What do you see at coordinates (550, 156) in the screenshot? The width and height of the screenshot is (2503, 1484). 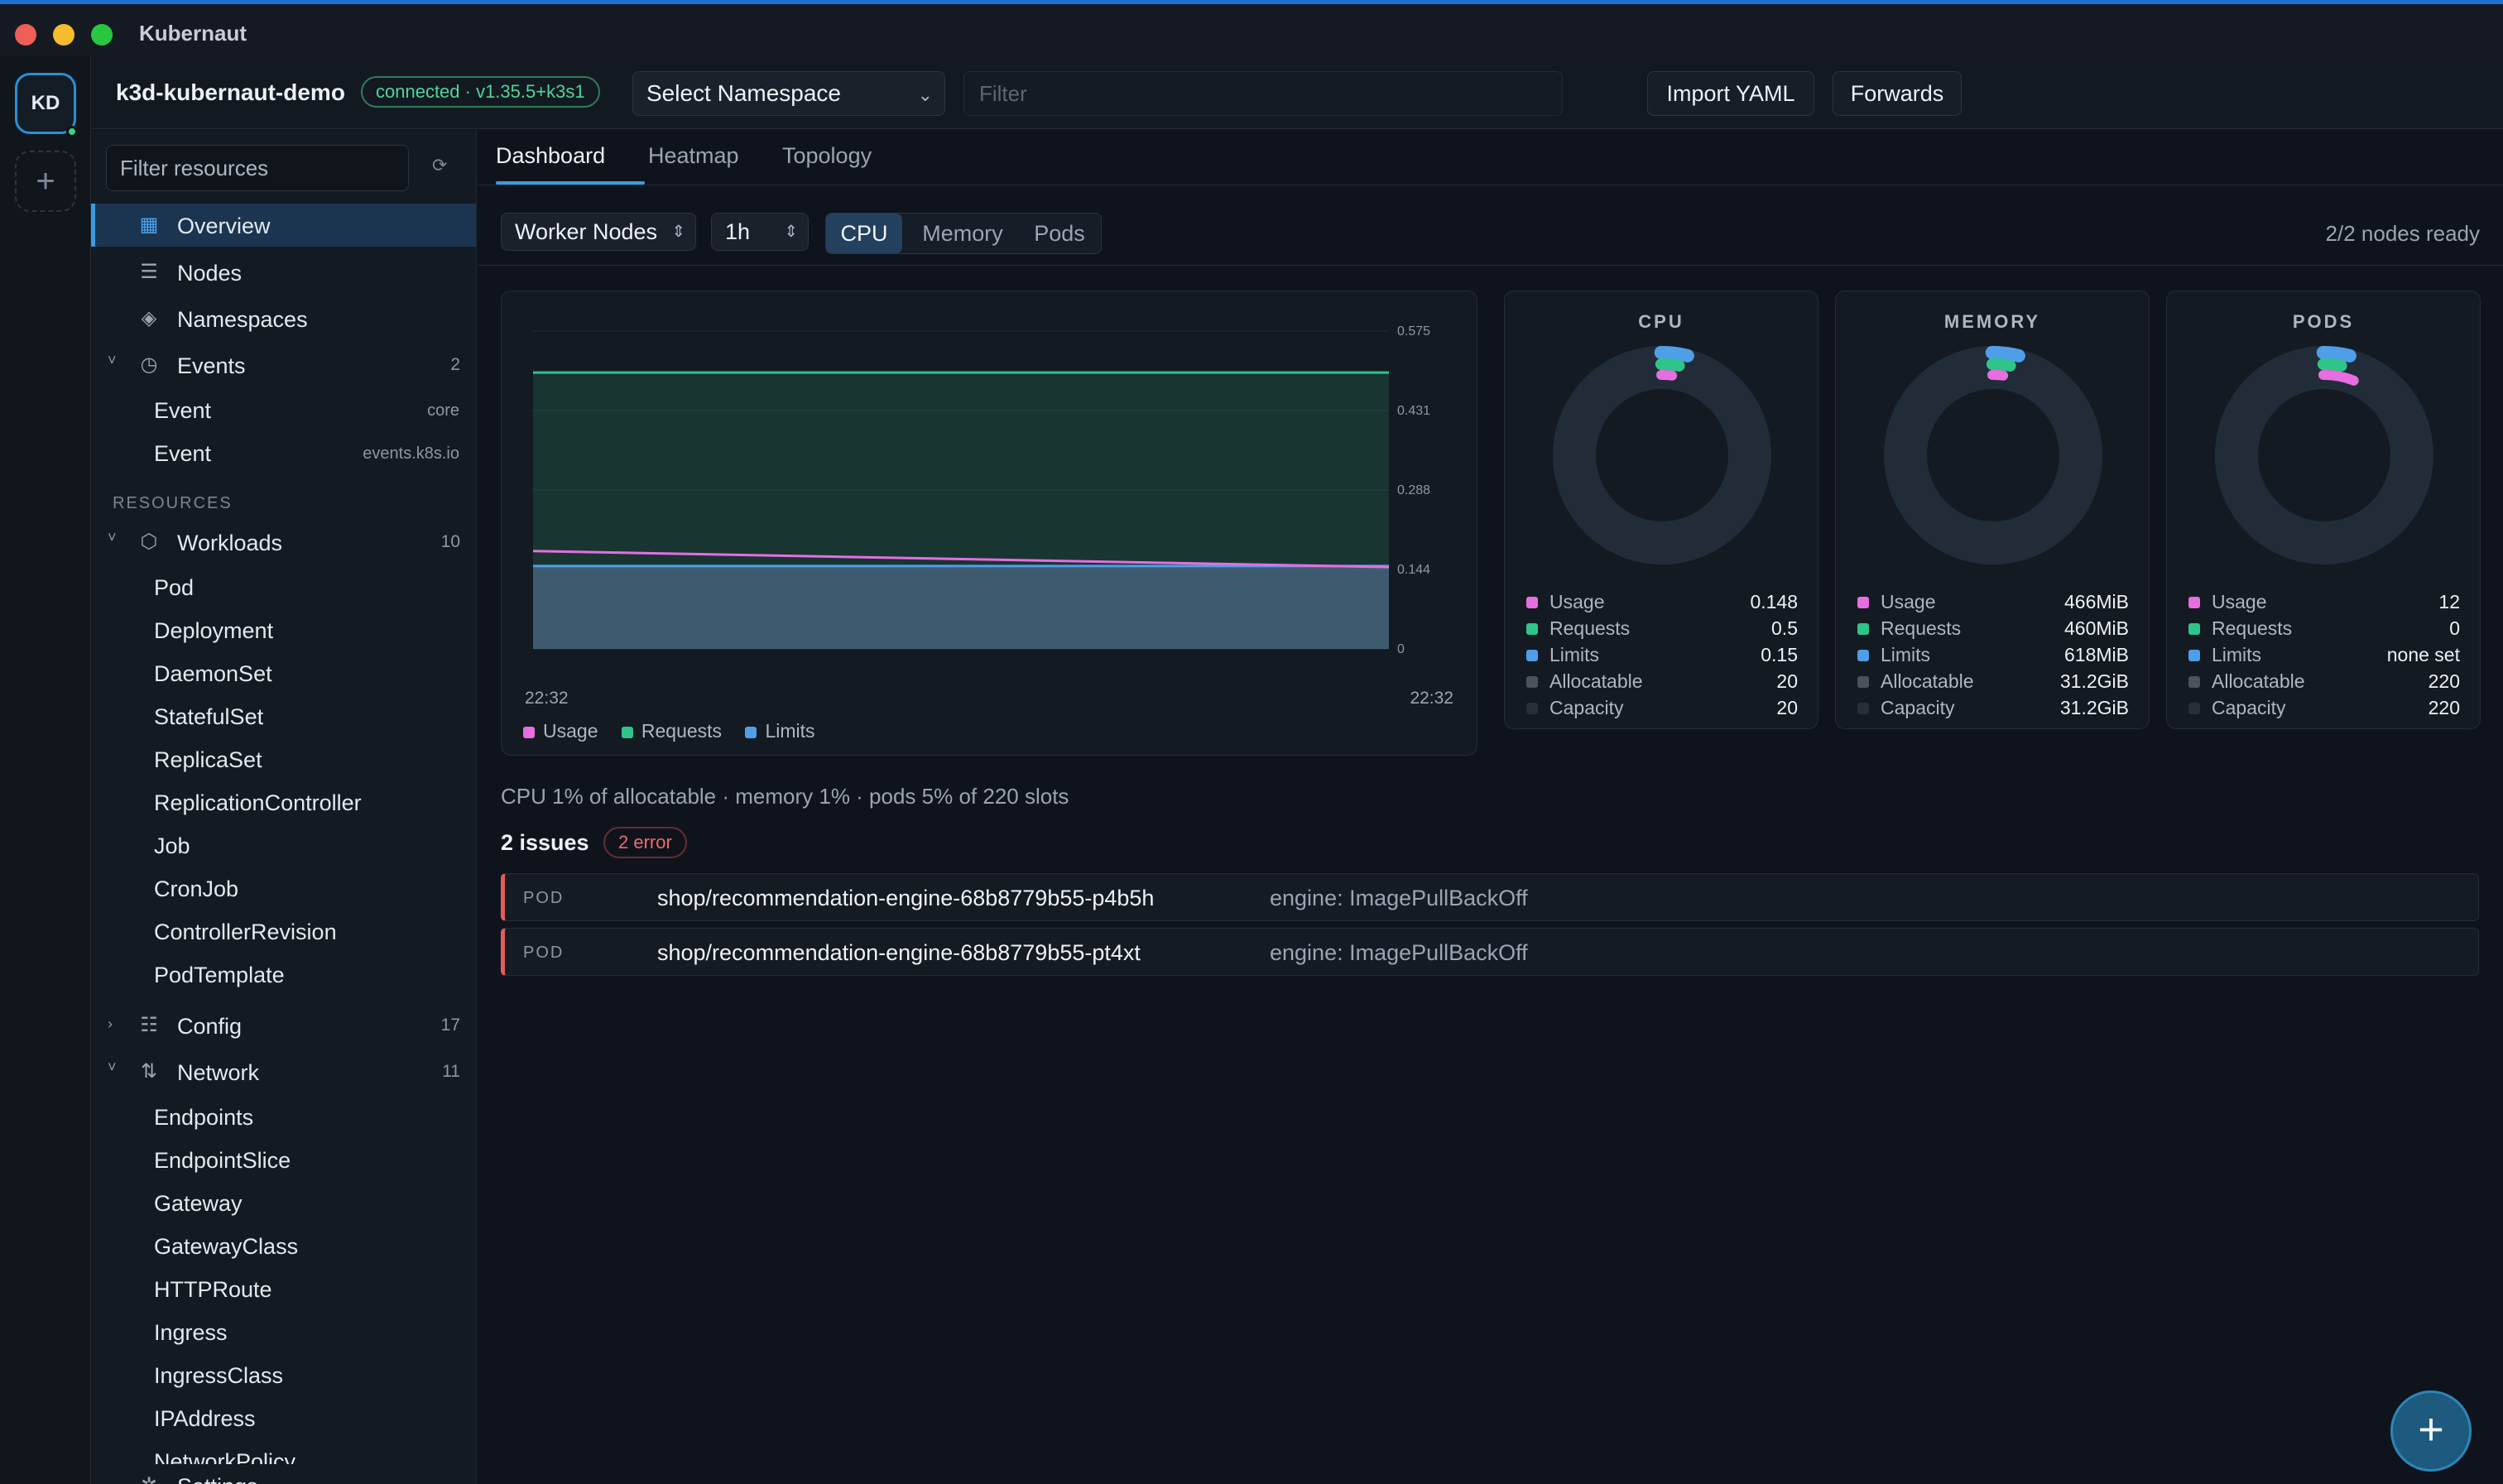 I see `tab-dashboard: Dashboard` at bounding box center [550, 156].